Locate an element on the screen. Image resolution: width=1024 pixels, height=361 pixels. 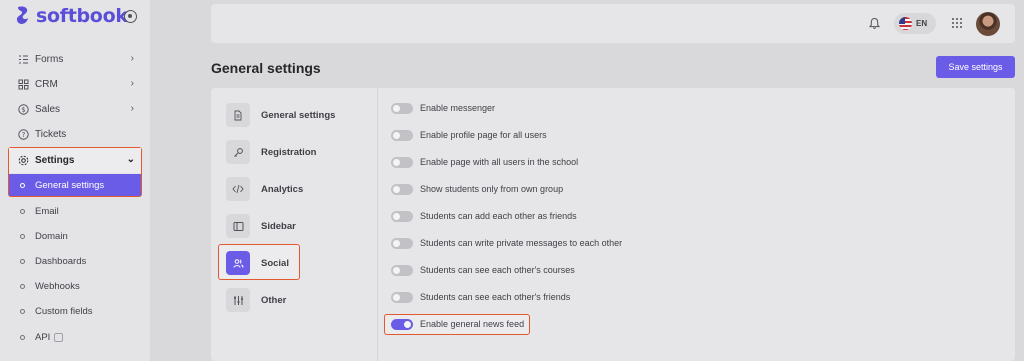
key-icon is located at coordinates (238, 152).